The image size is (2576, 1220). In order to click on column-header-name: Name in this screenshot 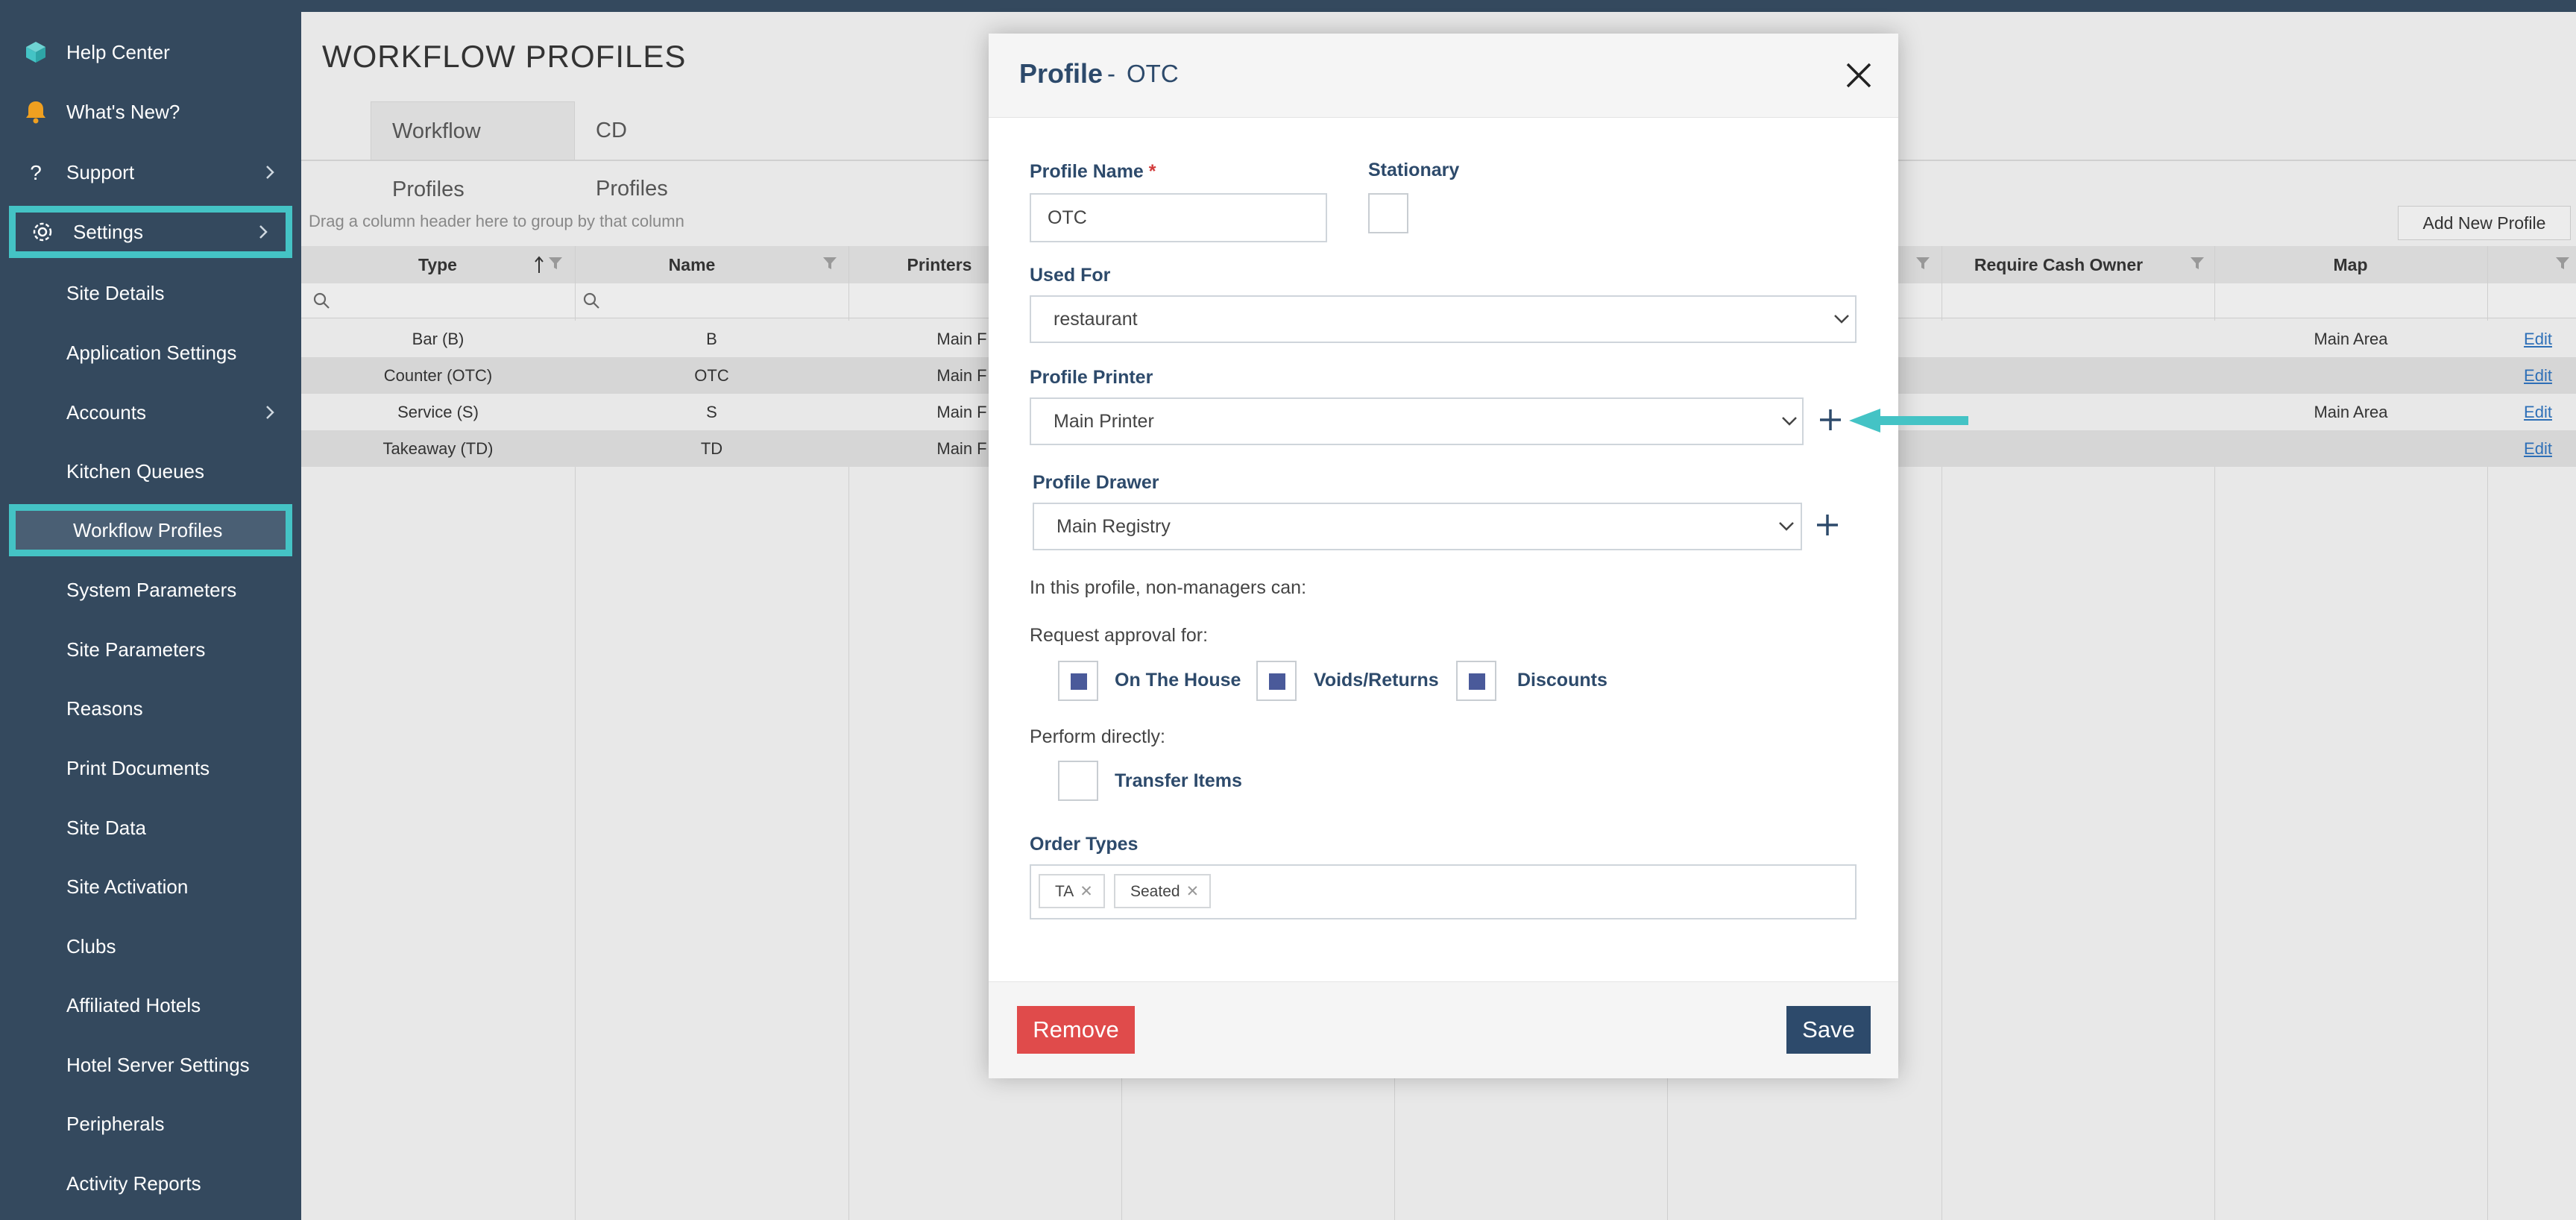, I will do `click(692, 264)`.